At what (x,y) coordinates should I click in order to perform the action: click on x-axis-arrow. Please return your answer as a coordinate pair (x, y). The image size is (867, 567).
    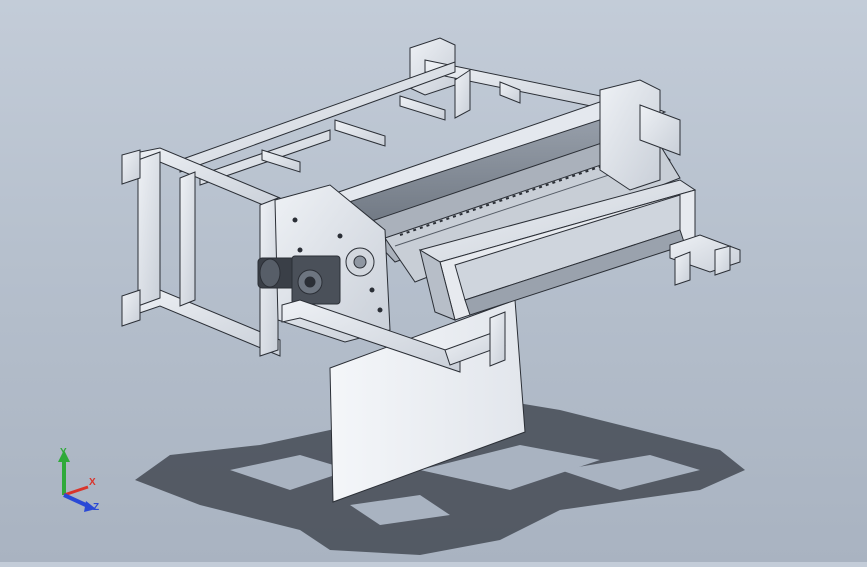
    Looking at the image, I should click on (76, 491).